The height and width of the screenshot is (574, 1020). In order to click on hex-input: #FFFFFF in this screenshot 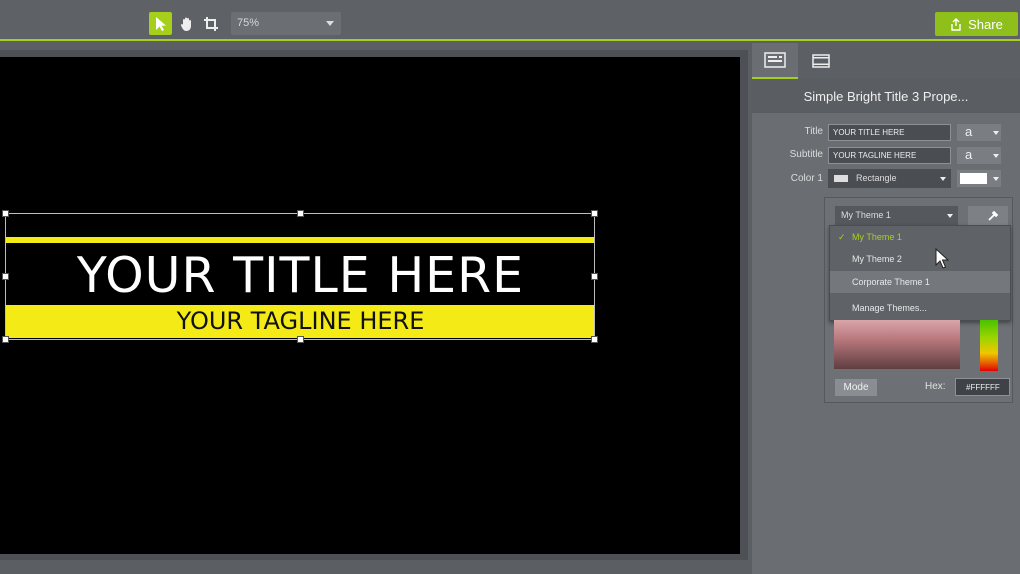, I will do `click(982, 387)`.